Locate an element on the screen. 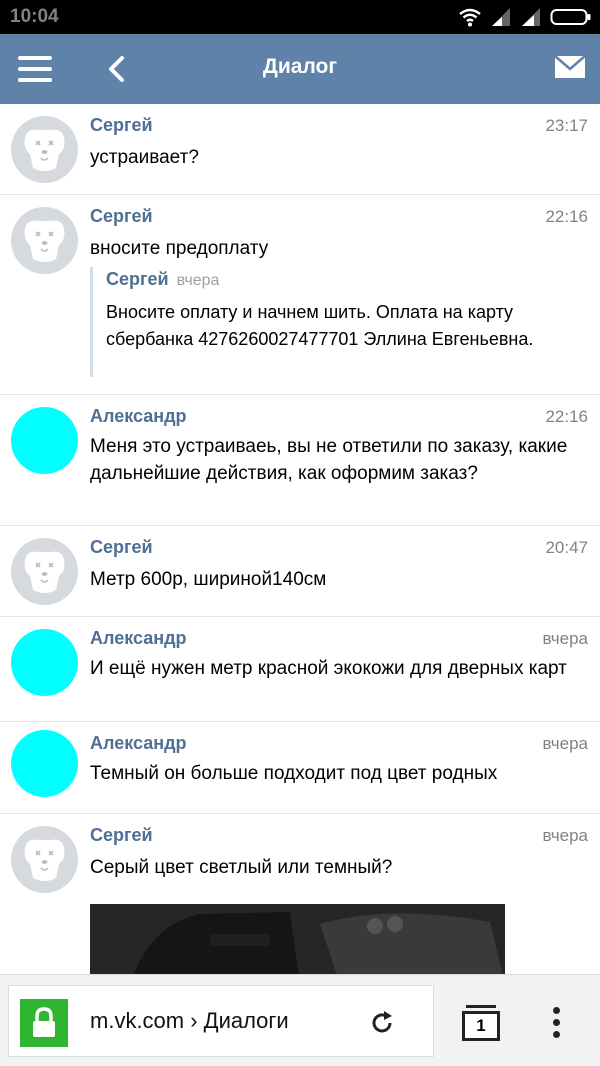 The height and width of the screenshot is (1066, 600). forwarded-time: вчера is located at coordinates (198, 280).